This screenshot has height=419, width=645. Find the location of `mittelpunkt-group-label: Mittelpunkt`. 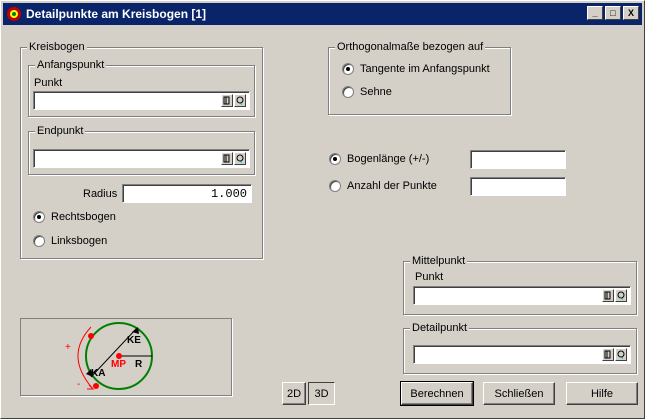

mittelpunkt-group-label: Mittelpunkt is located at coordinates (439, 261).